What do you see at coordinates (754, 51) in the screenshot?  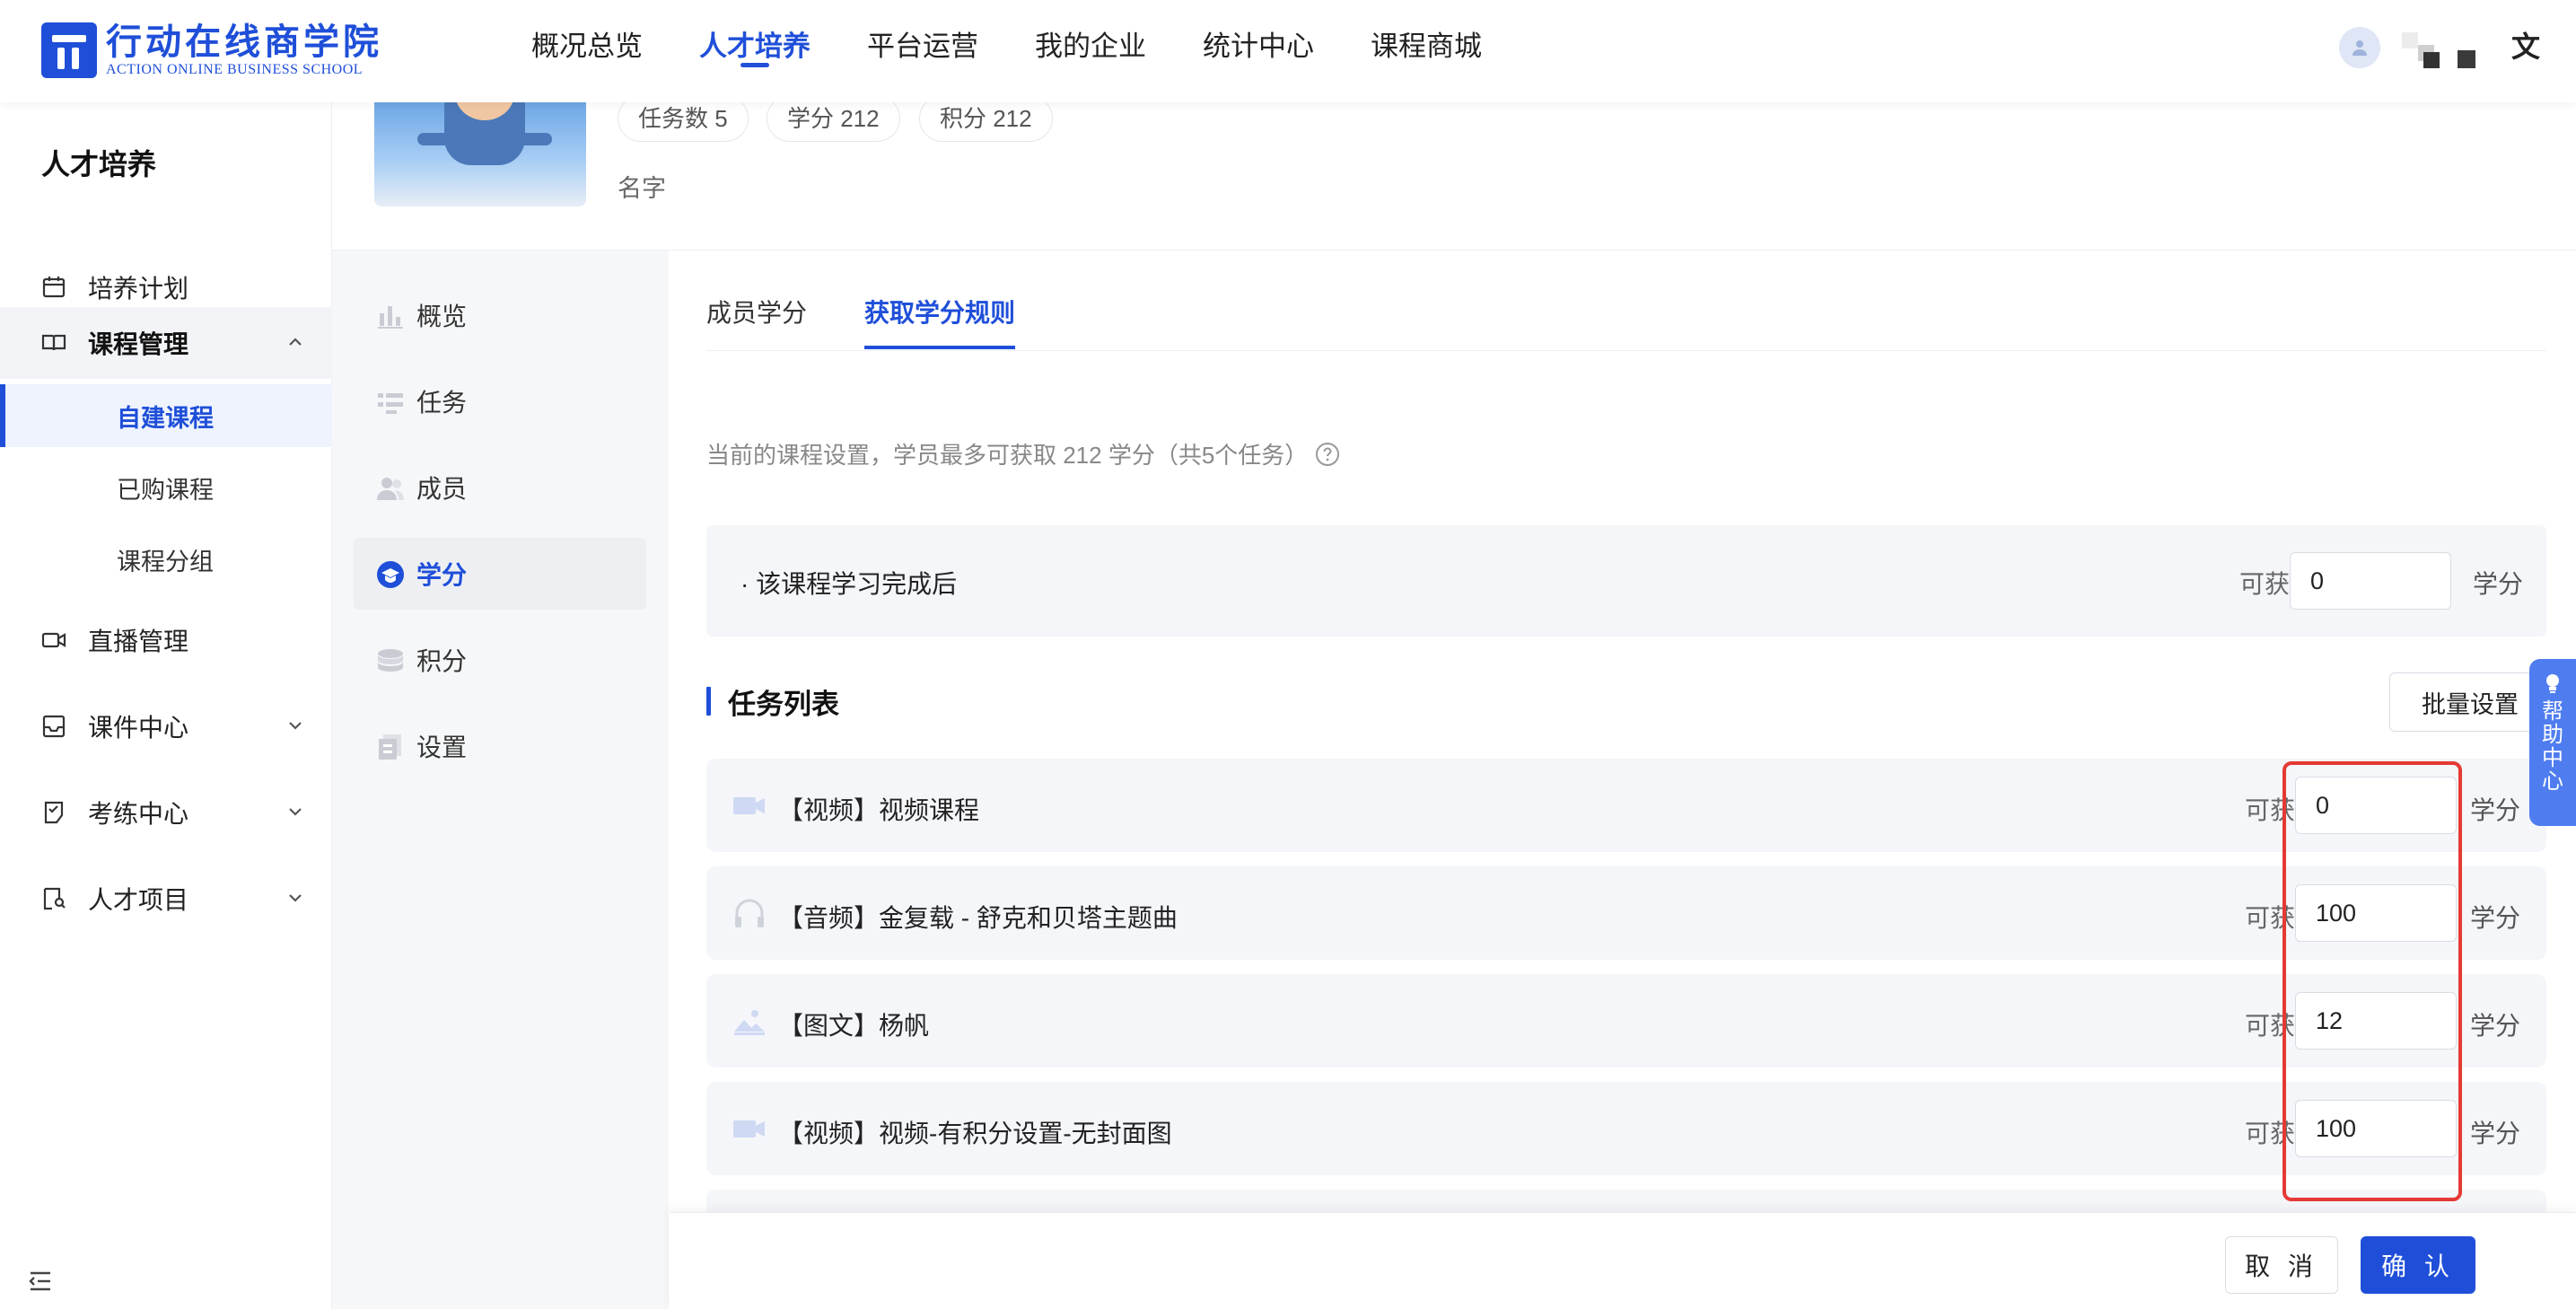 I see `nav-item-talent: 人才培养` at bounding box center [754, 51].